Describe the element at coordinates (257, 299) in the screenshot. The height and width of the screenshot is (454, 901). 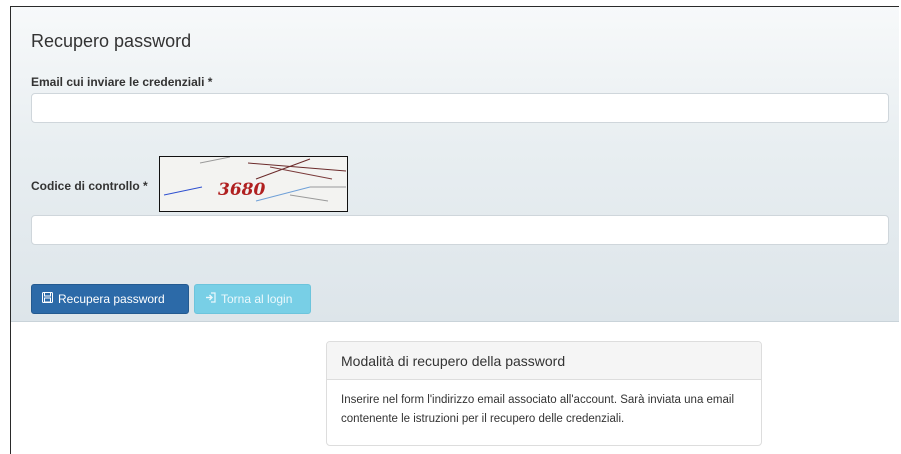
I see `back-to-login-label: Torna al login` at that location.